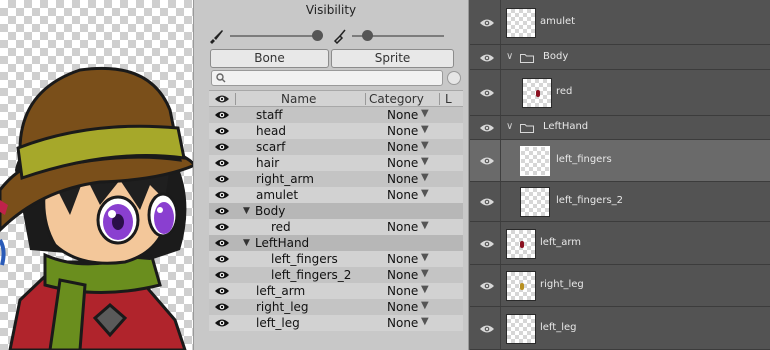 The width and height of the screenshot is (770, 350). Describe the element at coordinates (331, 10) in the screenshot. I see `panel-title: Visibility` at that location.